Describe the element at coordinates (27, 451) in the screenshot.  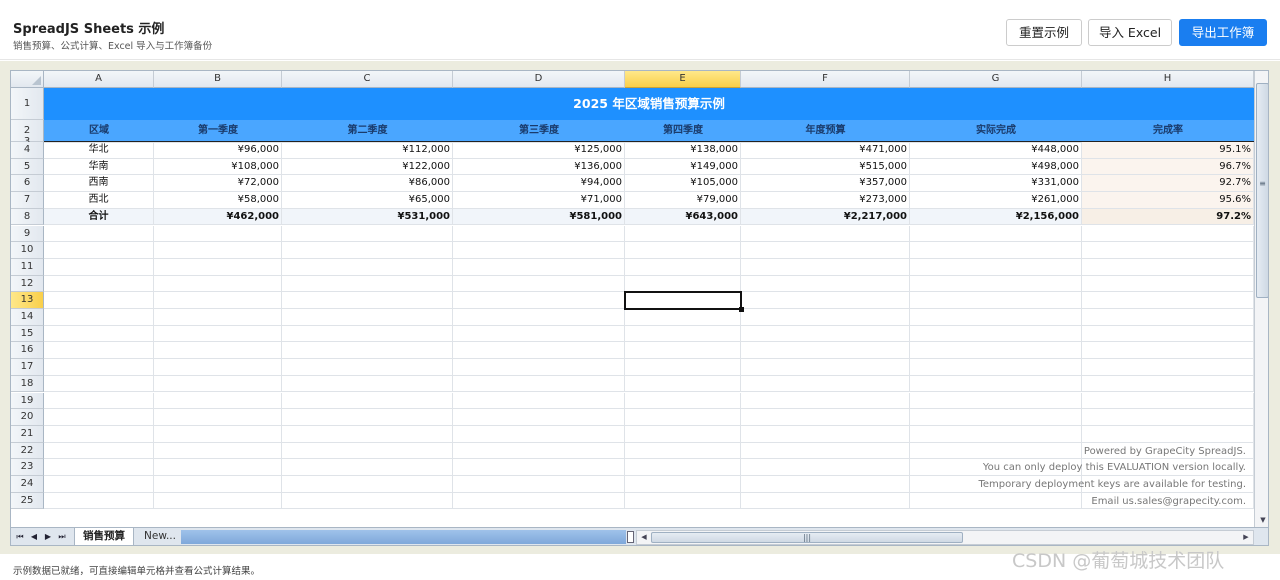
I see `row-header-22: 22` at that location.